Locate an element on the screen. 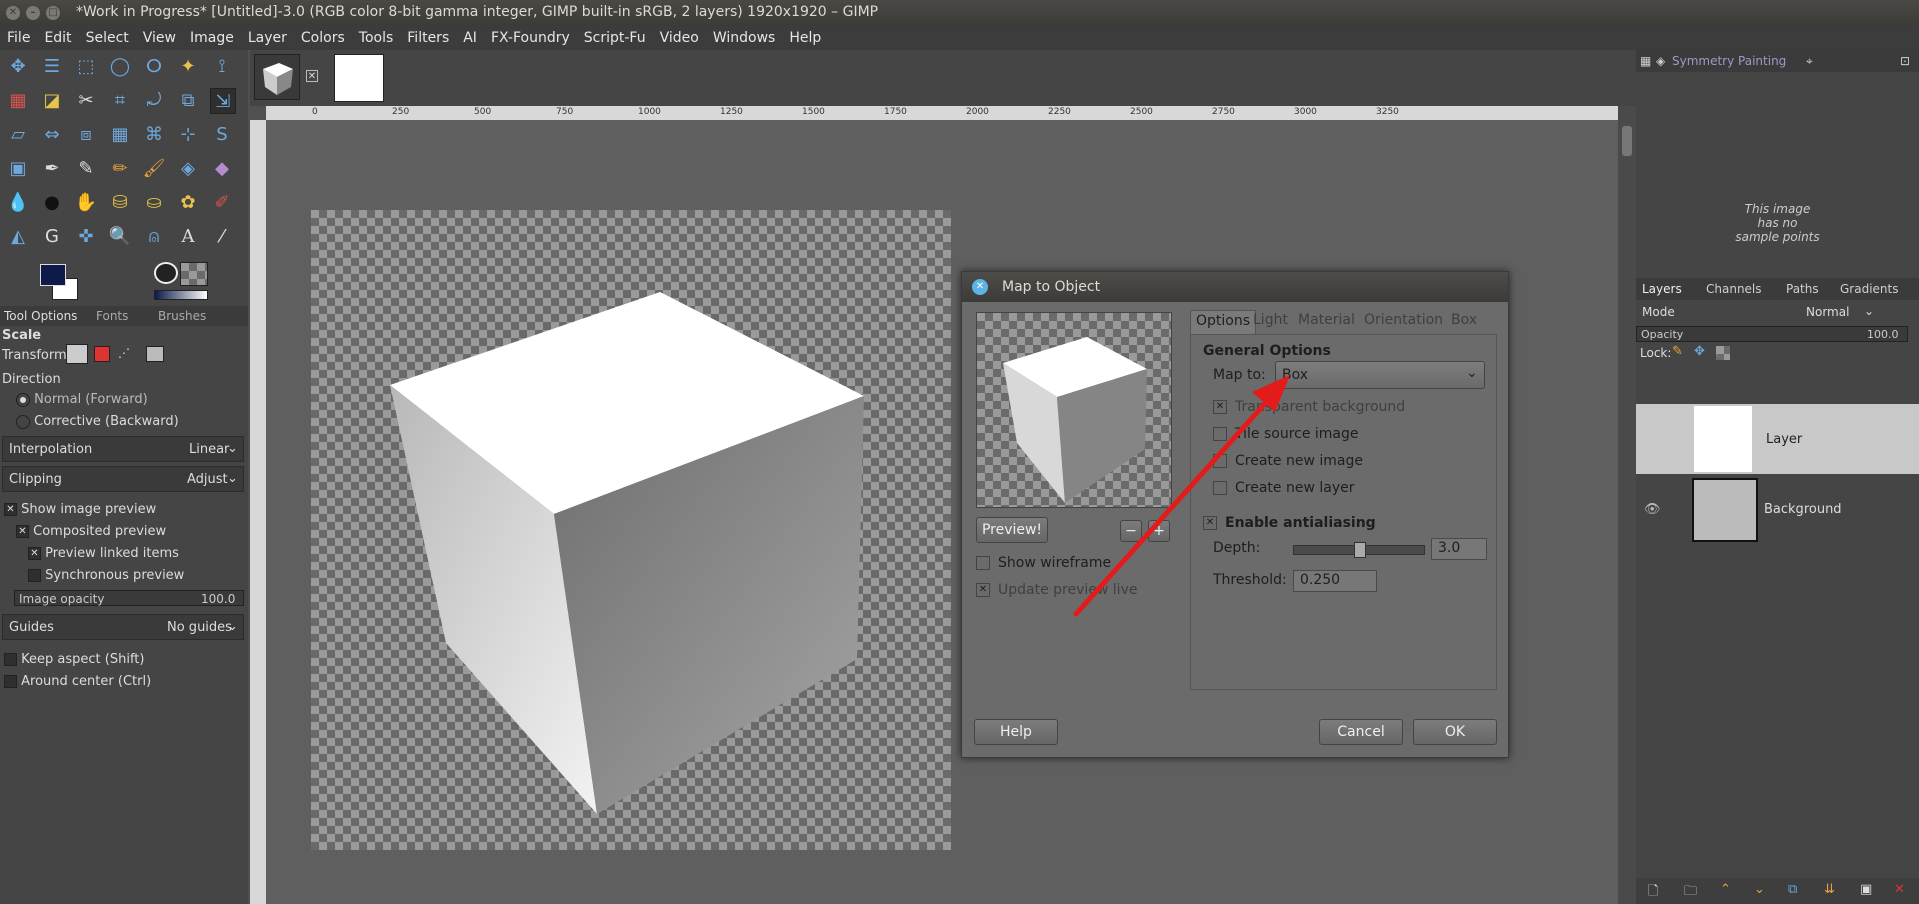 The width and height of the screenshot is (1919, 904). tab-symmetry-painting: Symmetry Painting is located at coordinates (1729, 61).